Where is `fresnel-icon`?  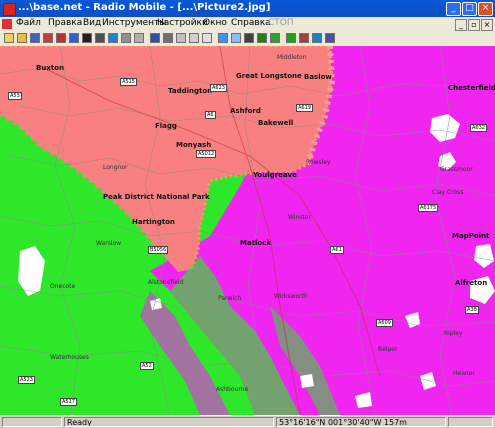 fresnel-icon is located at coordinates (275, 38).